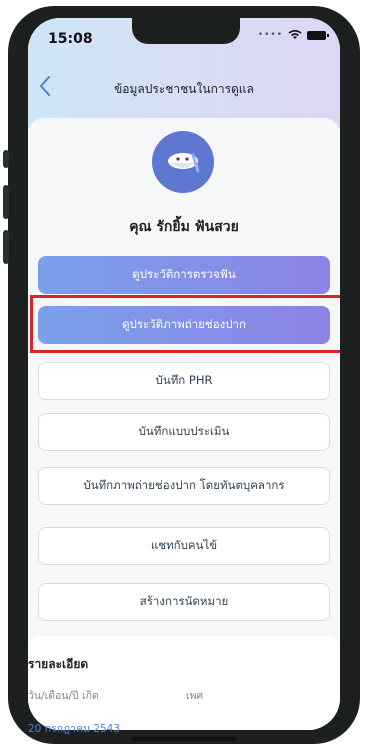 The image size is (368, 747). What do you see at coordinates (184, 381) in the screenshot?
I see `record-phr-button: บันทึก PHR` at bounding box center [184, 381].